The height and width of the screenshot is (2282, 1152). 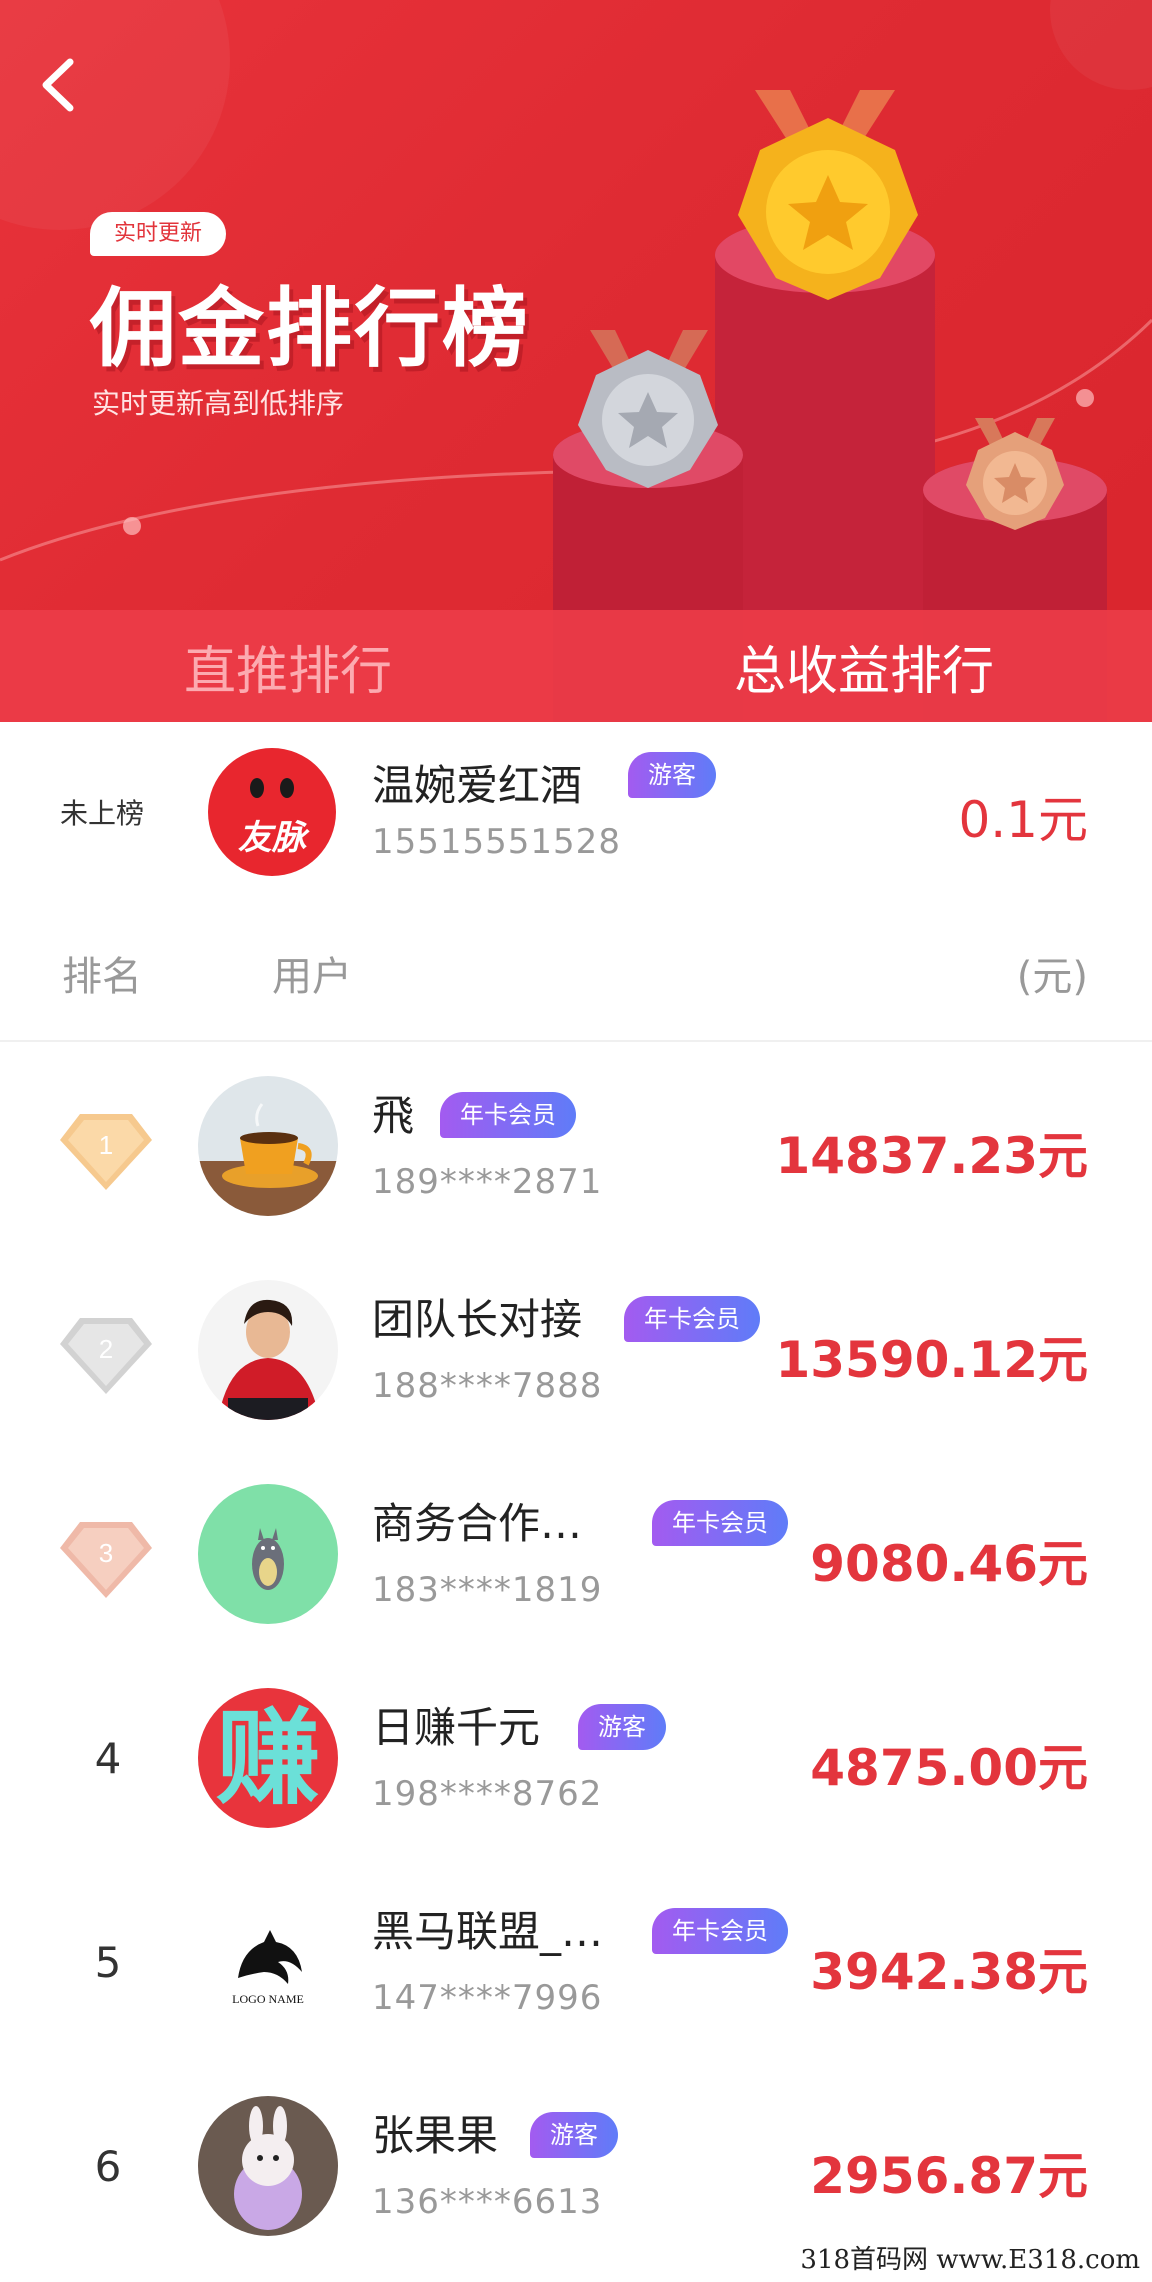 I want to click on column-header: 排名 用户 (元), so click(x=576, y=972).